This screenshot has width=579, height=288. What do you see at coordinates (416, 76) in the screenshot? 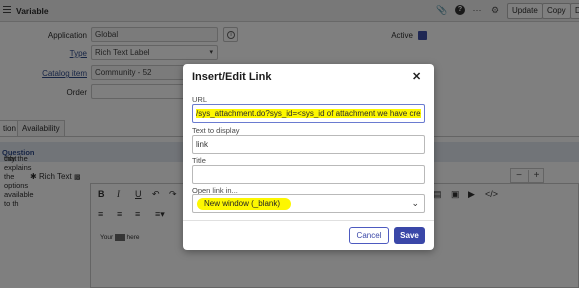
I see `close-icon: ✕` at bounding box center [416, 76].